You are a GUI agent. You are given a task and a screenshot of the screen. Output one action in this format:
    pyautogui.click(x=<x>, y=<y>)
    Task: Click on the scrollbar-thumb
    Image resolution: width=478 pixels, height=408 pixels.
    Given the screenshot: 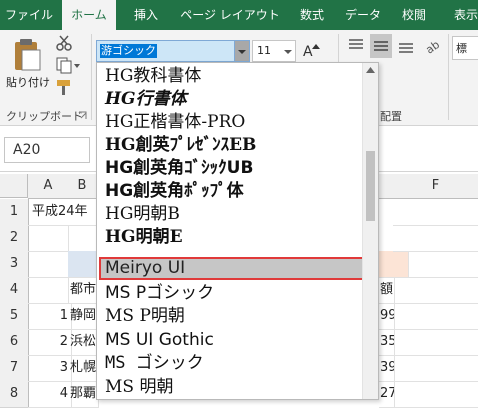 What is the action you would take?
    pyautogui.click(x=370, y=186)
    